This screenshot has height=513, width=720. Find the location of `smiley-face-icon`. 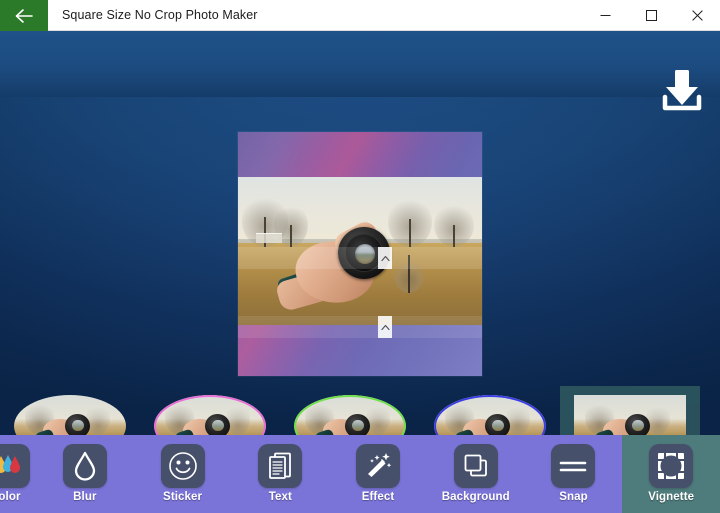

smiley-face-icon is located at coordinates (182, 466).